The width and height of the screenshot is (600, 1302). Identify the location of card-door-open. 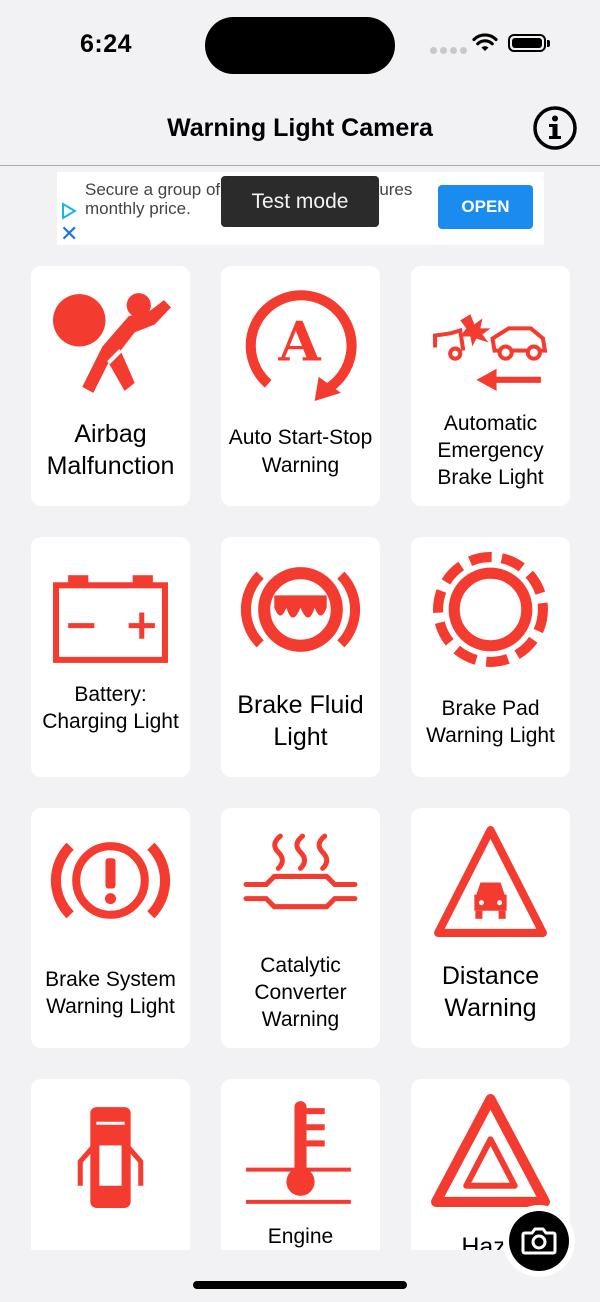
(110, 1164).